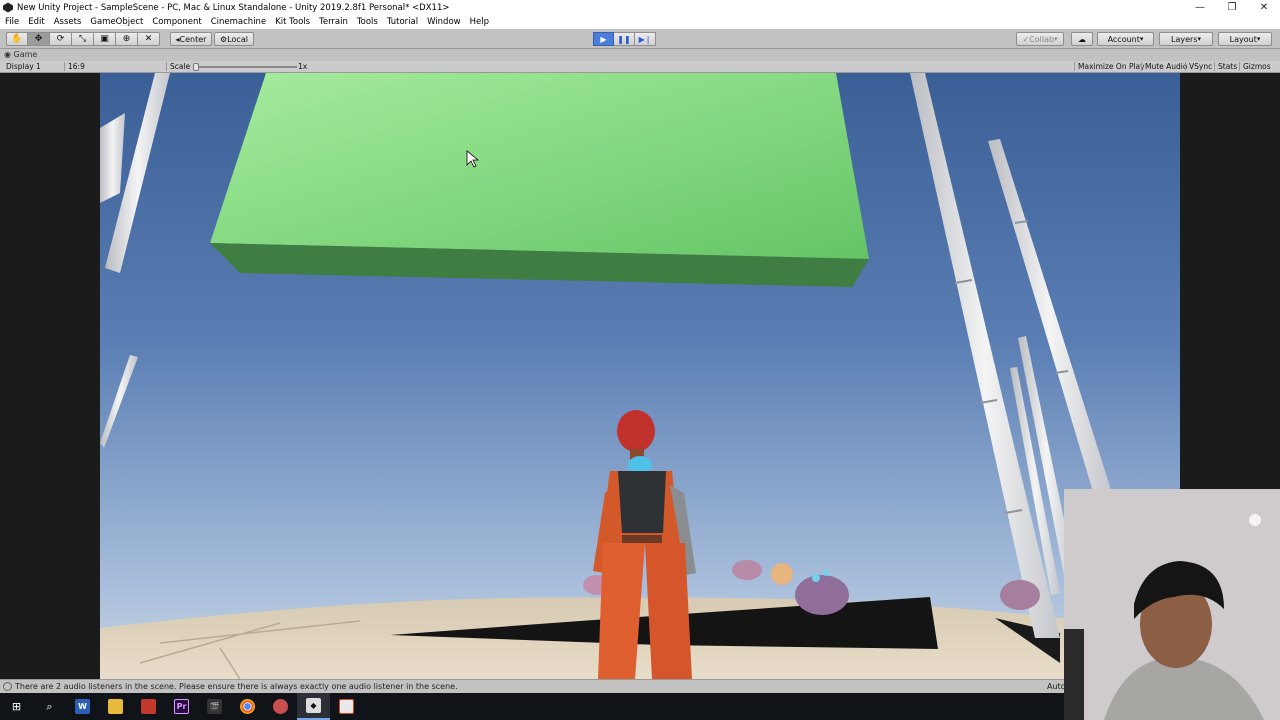 The image size is (1280, 720). I want to click on menu-tools: Tools, so click(367, 22).